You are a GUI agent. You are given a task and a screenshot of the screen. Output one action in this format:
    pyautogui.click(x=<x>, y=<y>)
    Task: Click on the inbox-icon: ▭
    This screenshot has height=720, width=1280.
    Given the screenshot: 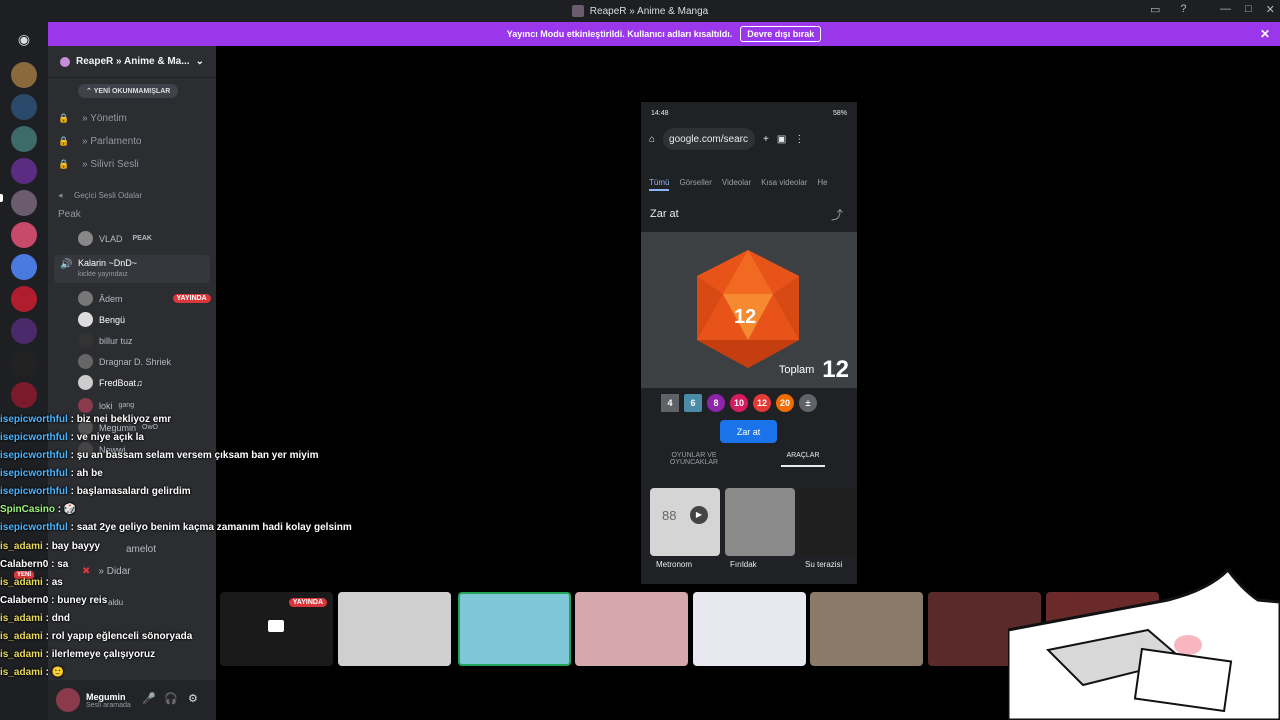 What is the action you would take?
    pyautogui.click(x=1155, y=9)
    